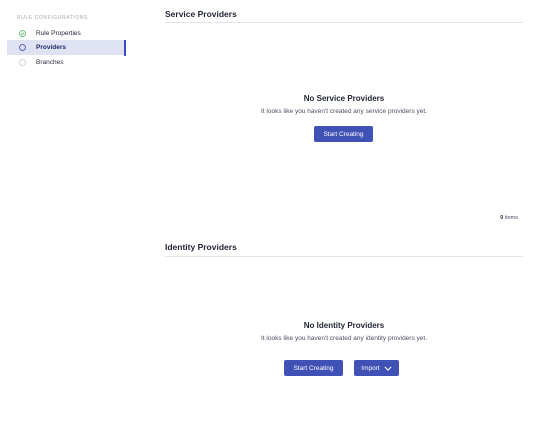  I want to click on sidebar-heading: RULE CONFIGURATIONS, so click(53, 18).